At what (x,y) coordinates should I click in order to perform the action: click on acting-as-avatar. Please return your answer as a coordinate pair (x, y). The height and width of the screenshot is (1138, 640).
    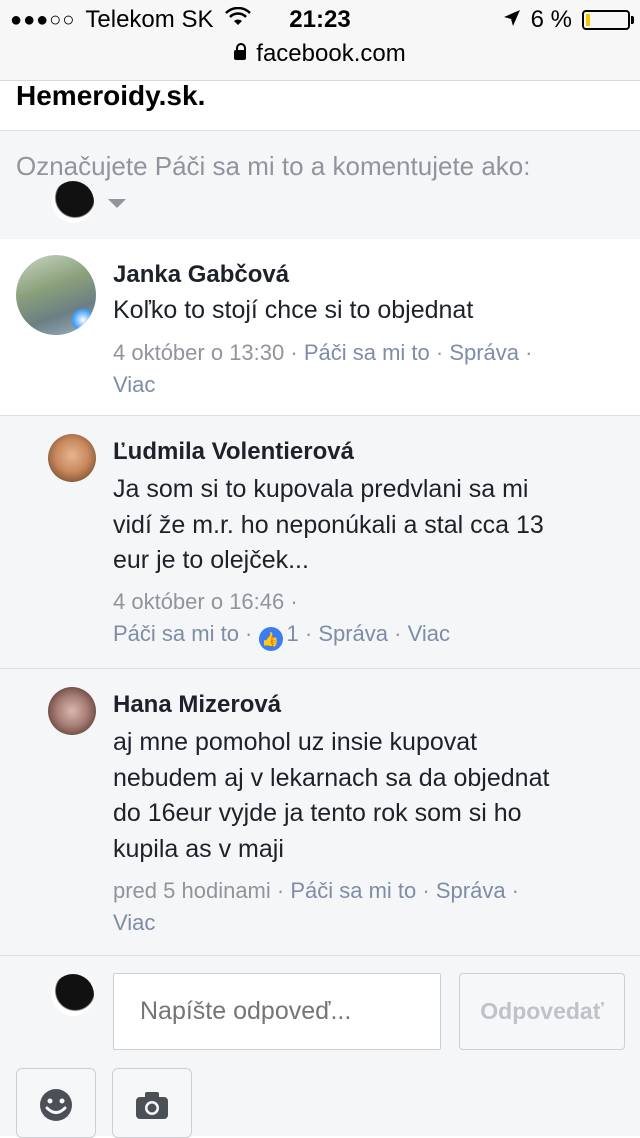
    Looking at the image, I should click on (73, 202).